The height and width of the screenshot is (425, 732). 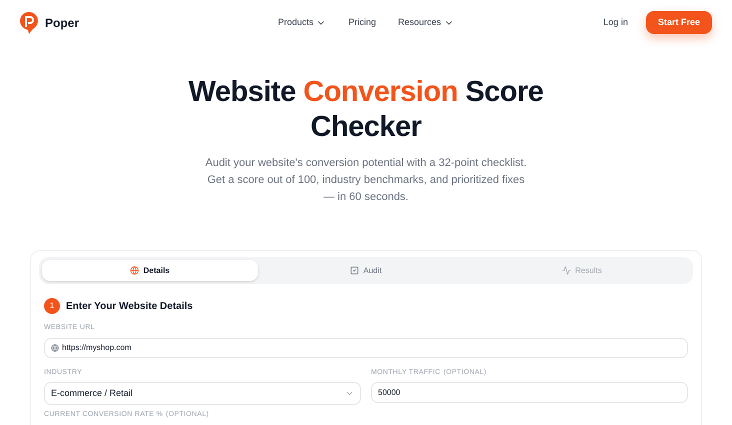 I want to click on nav-link: Resources, so click(x=426, y=23).